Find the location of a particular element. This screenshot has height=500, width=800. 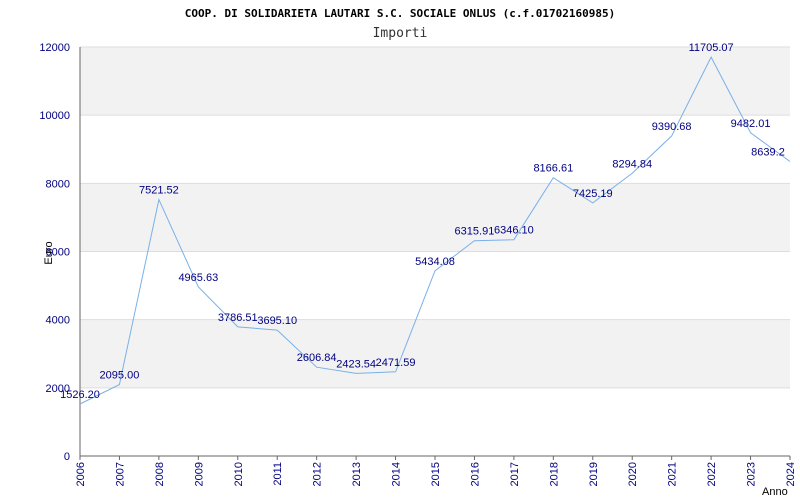

x-tick-label: 2013 is located at coordinates (357, 474).